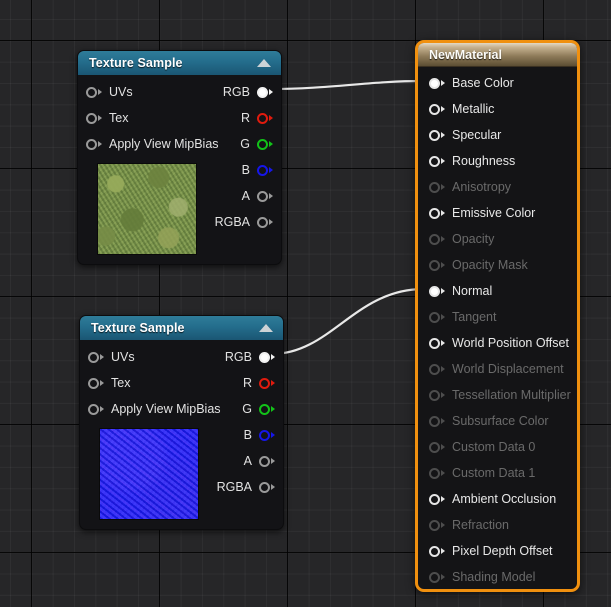 The image size is (611, 607). What do you see at coordinates (245, 118) in the screenshot?
I see `pin-label: R` at bounding box center [245, 118].